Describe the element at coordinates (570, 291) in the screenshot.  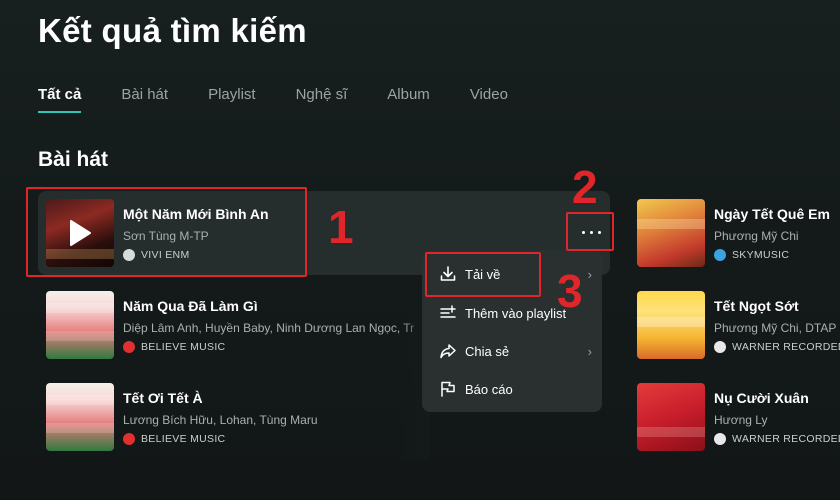
I see `annotation-number-step3: 3` at that location.